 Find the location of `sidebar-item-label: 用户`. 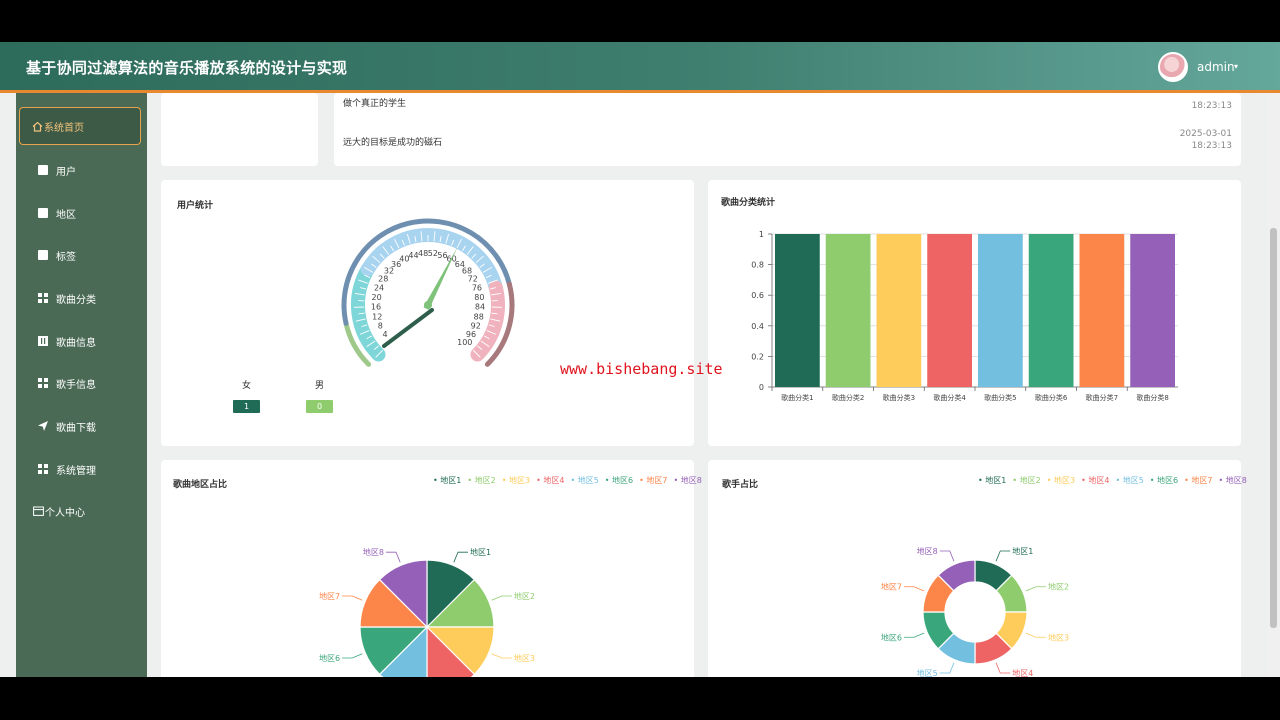

sidebar-item-label: 用户 is located at coordinates (66, 172).